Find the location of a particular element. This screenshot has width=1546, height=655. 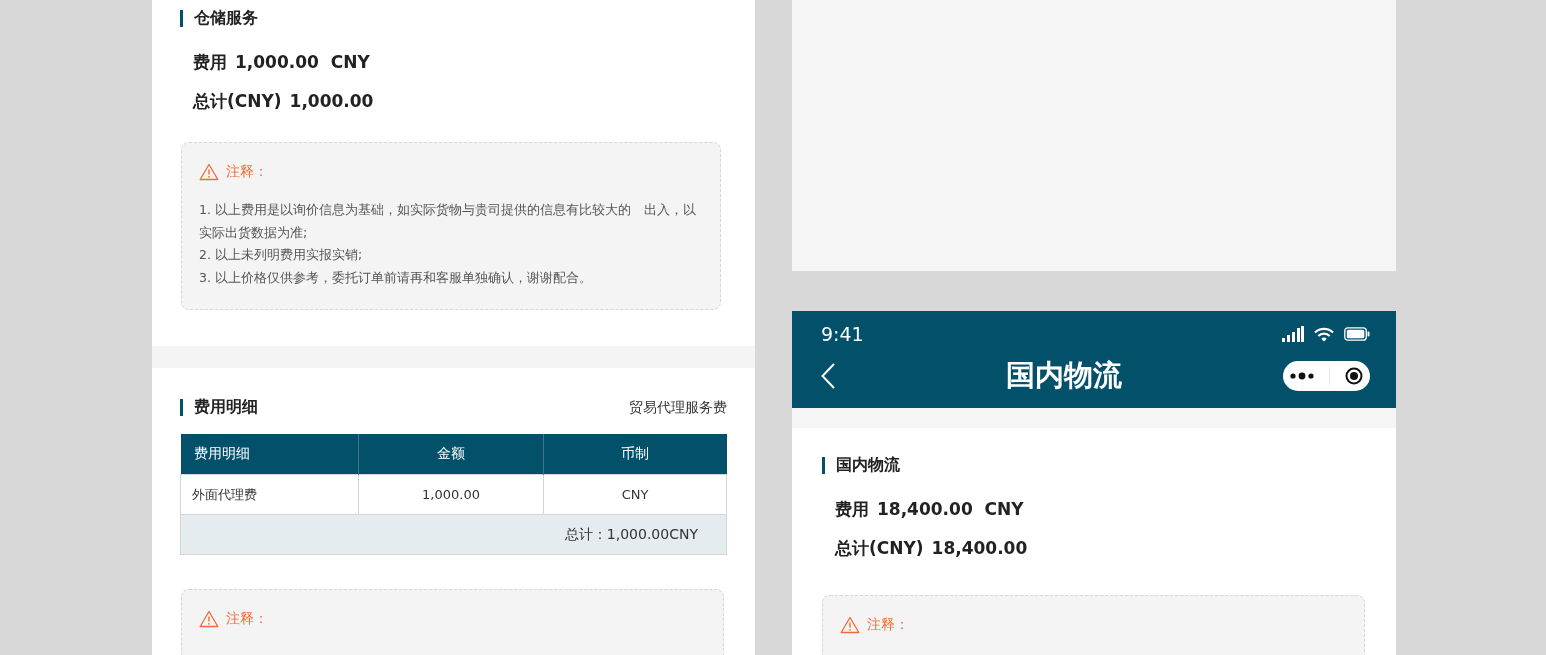

column-header: 费用明细 is located at coordinates (269, 454).